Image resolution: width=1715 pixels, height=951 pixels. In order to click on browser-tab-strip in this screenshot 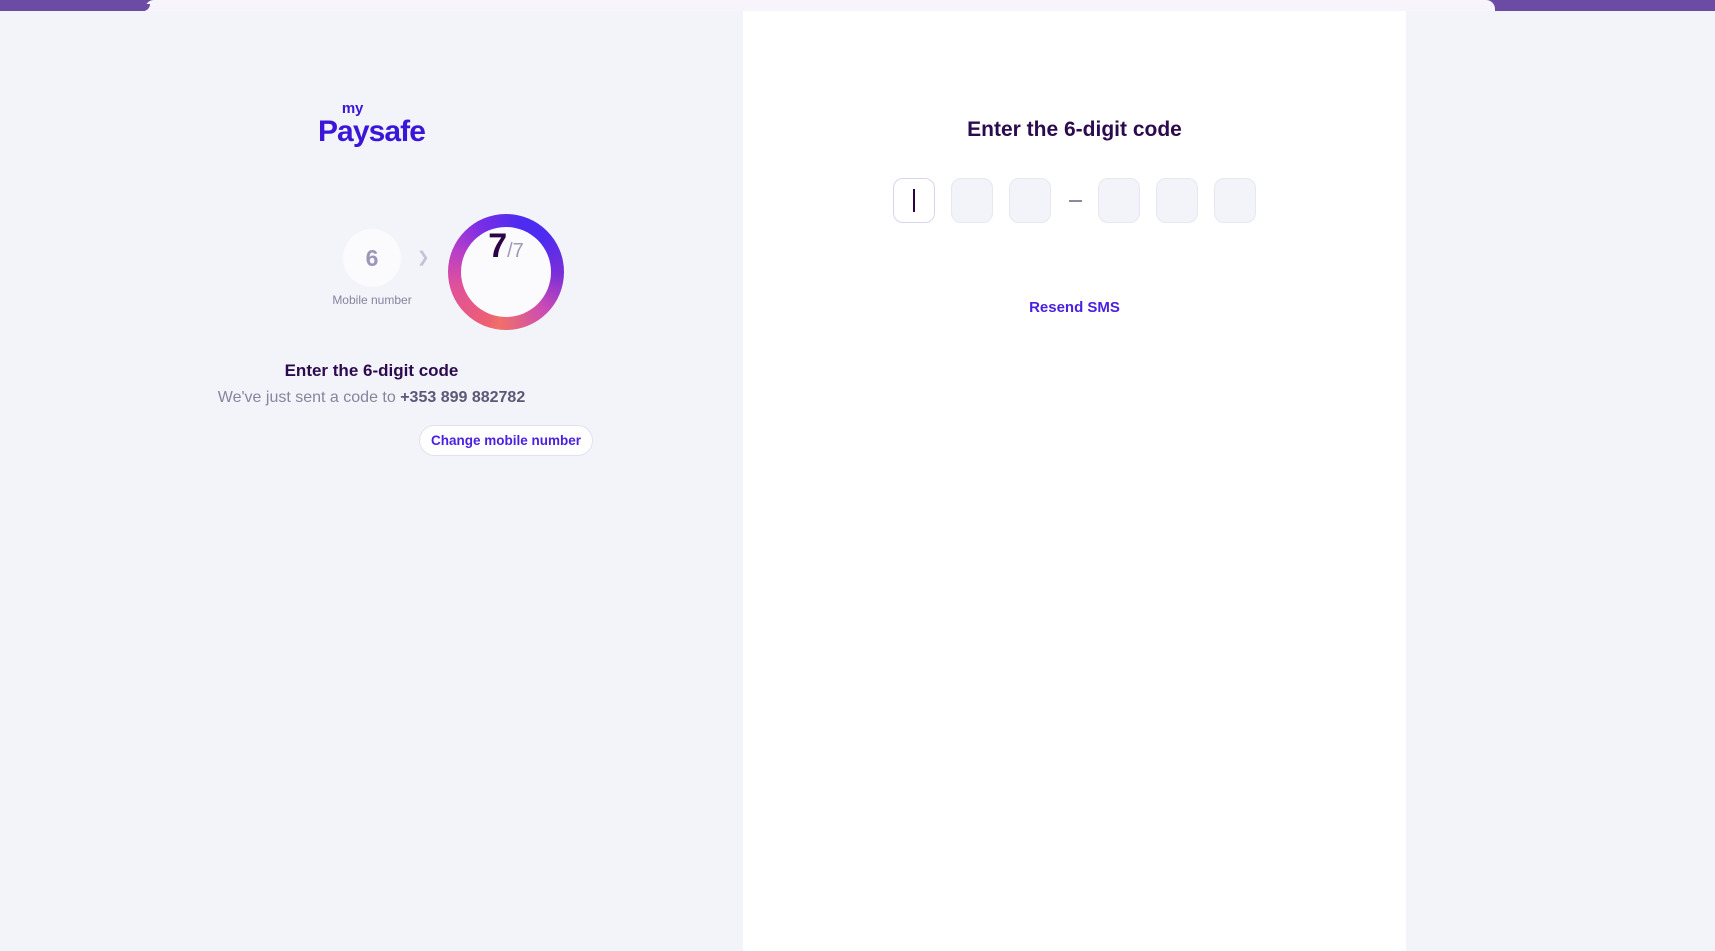, I will do `click(857, 5)`.